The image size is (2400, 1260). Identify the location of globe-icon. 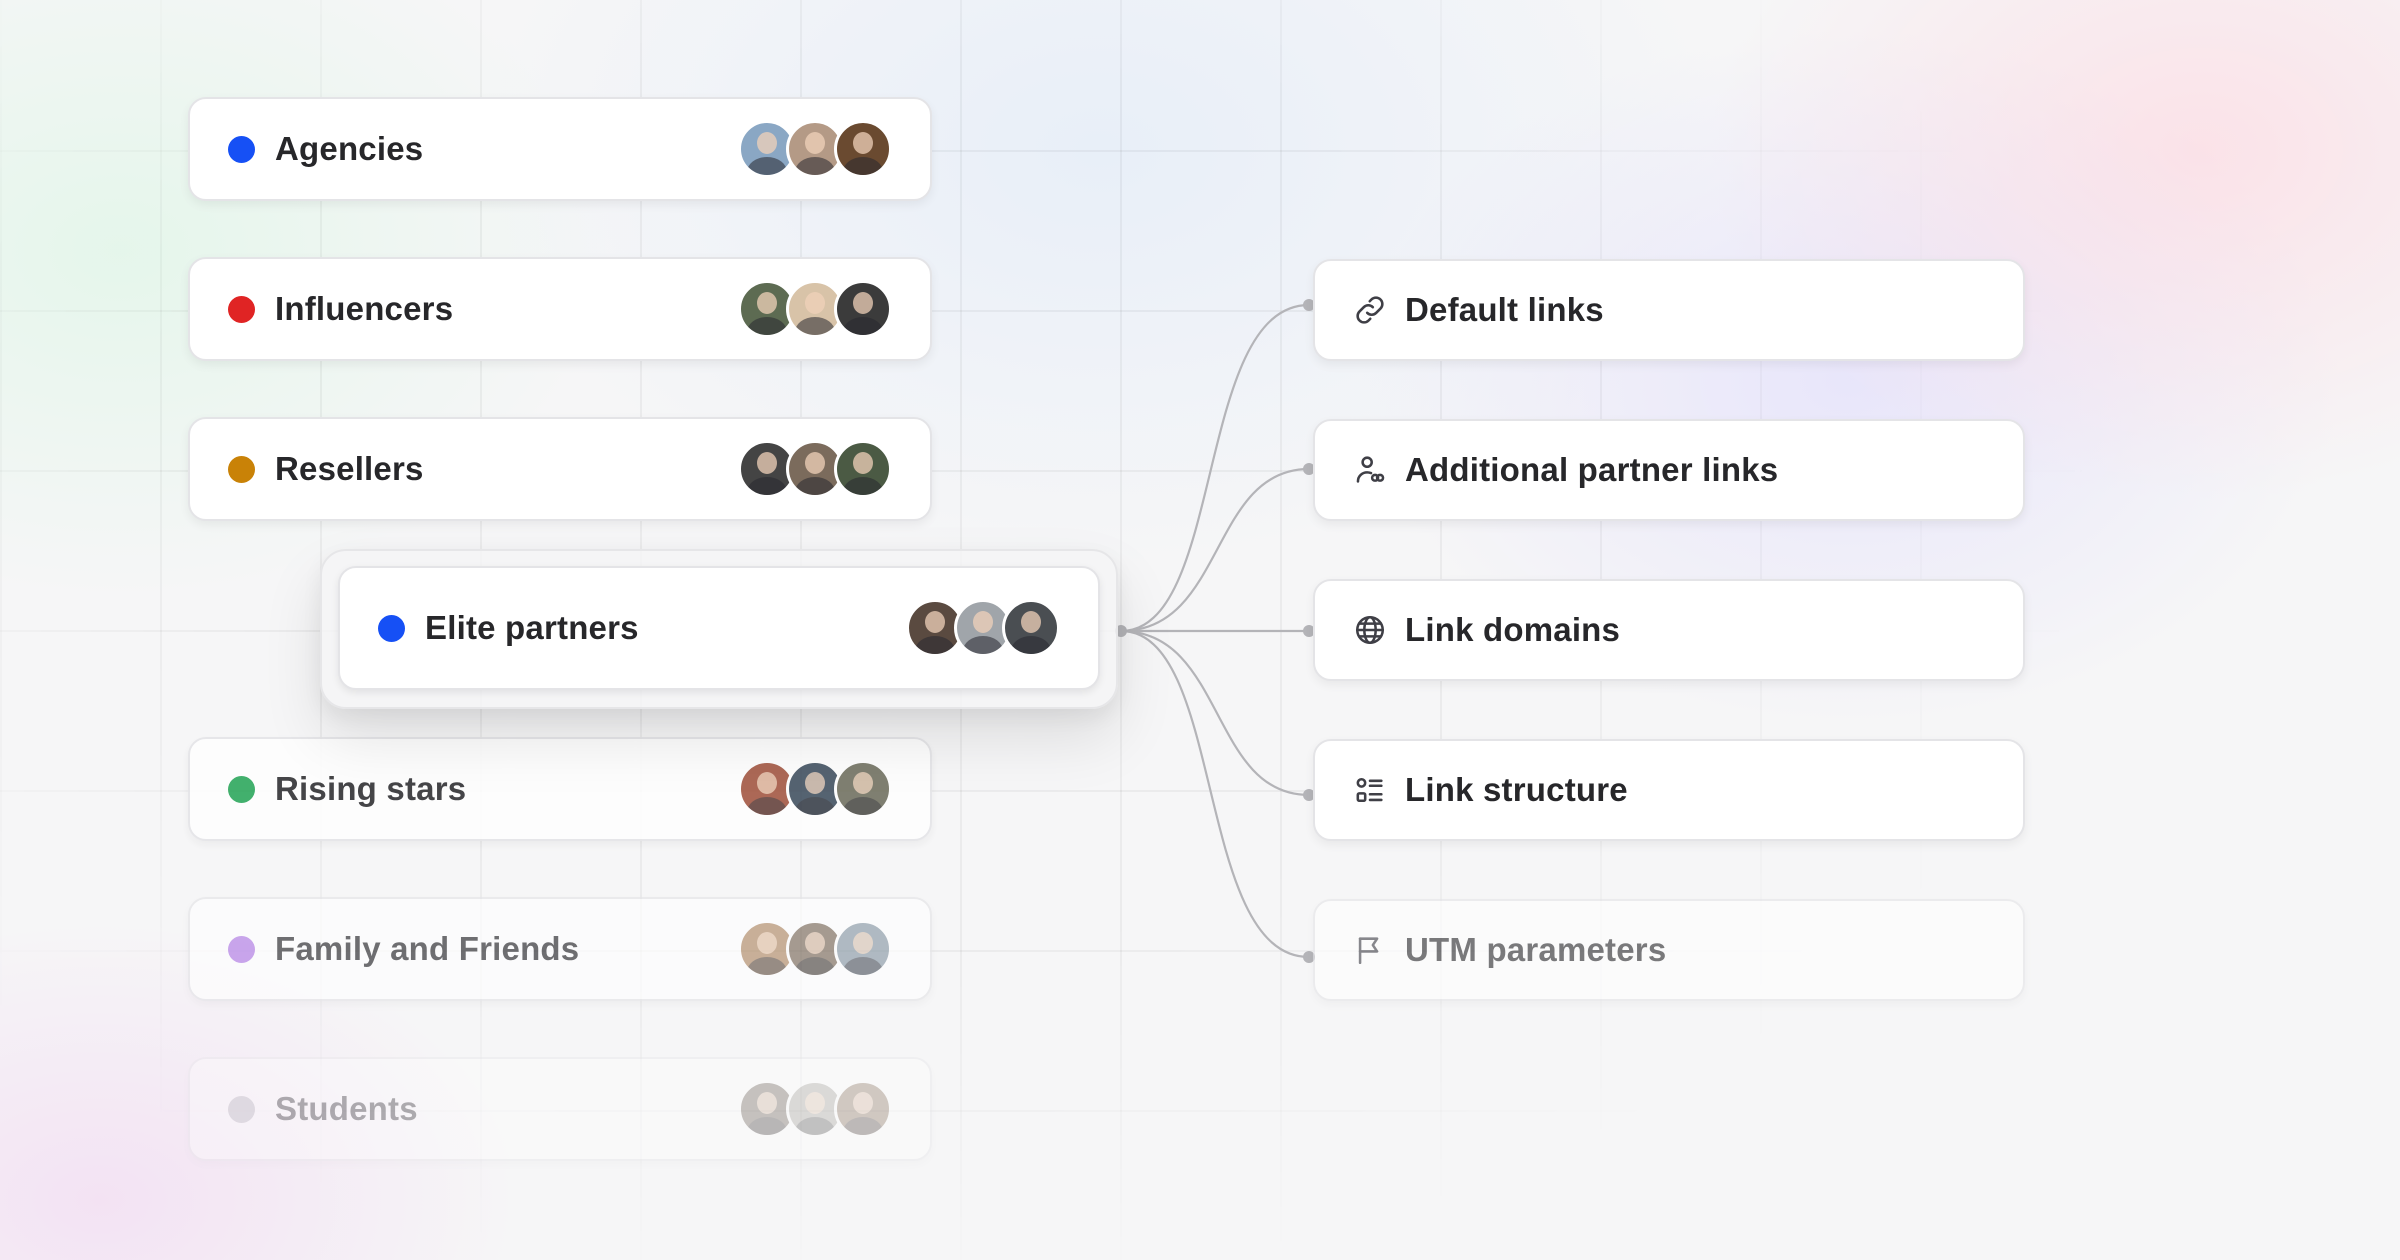
(1370, 630).